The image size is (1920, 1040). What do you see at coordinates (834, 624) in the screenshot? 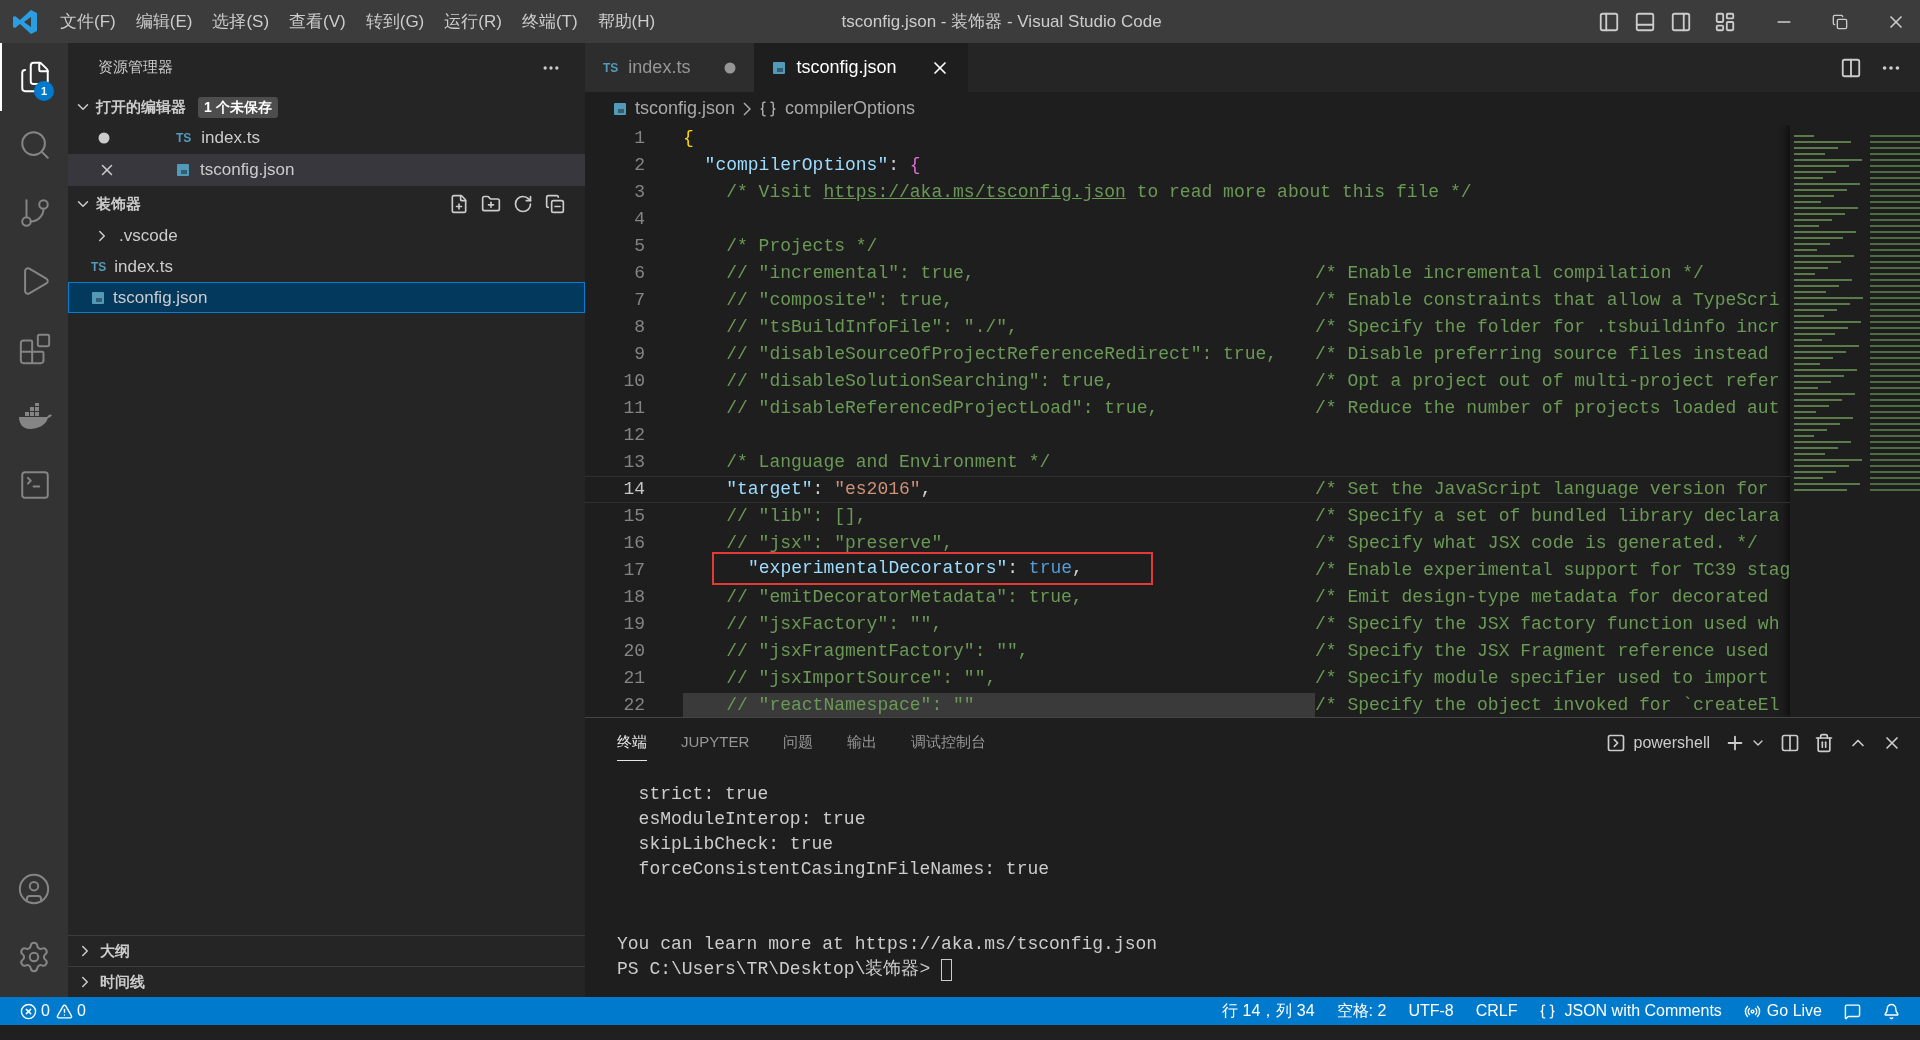
I see `code-text: // "jsxFactory": "",` at bounding box center [834, 624].